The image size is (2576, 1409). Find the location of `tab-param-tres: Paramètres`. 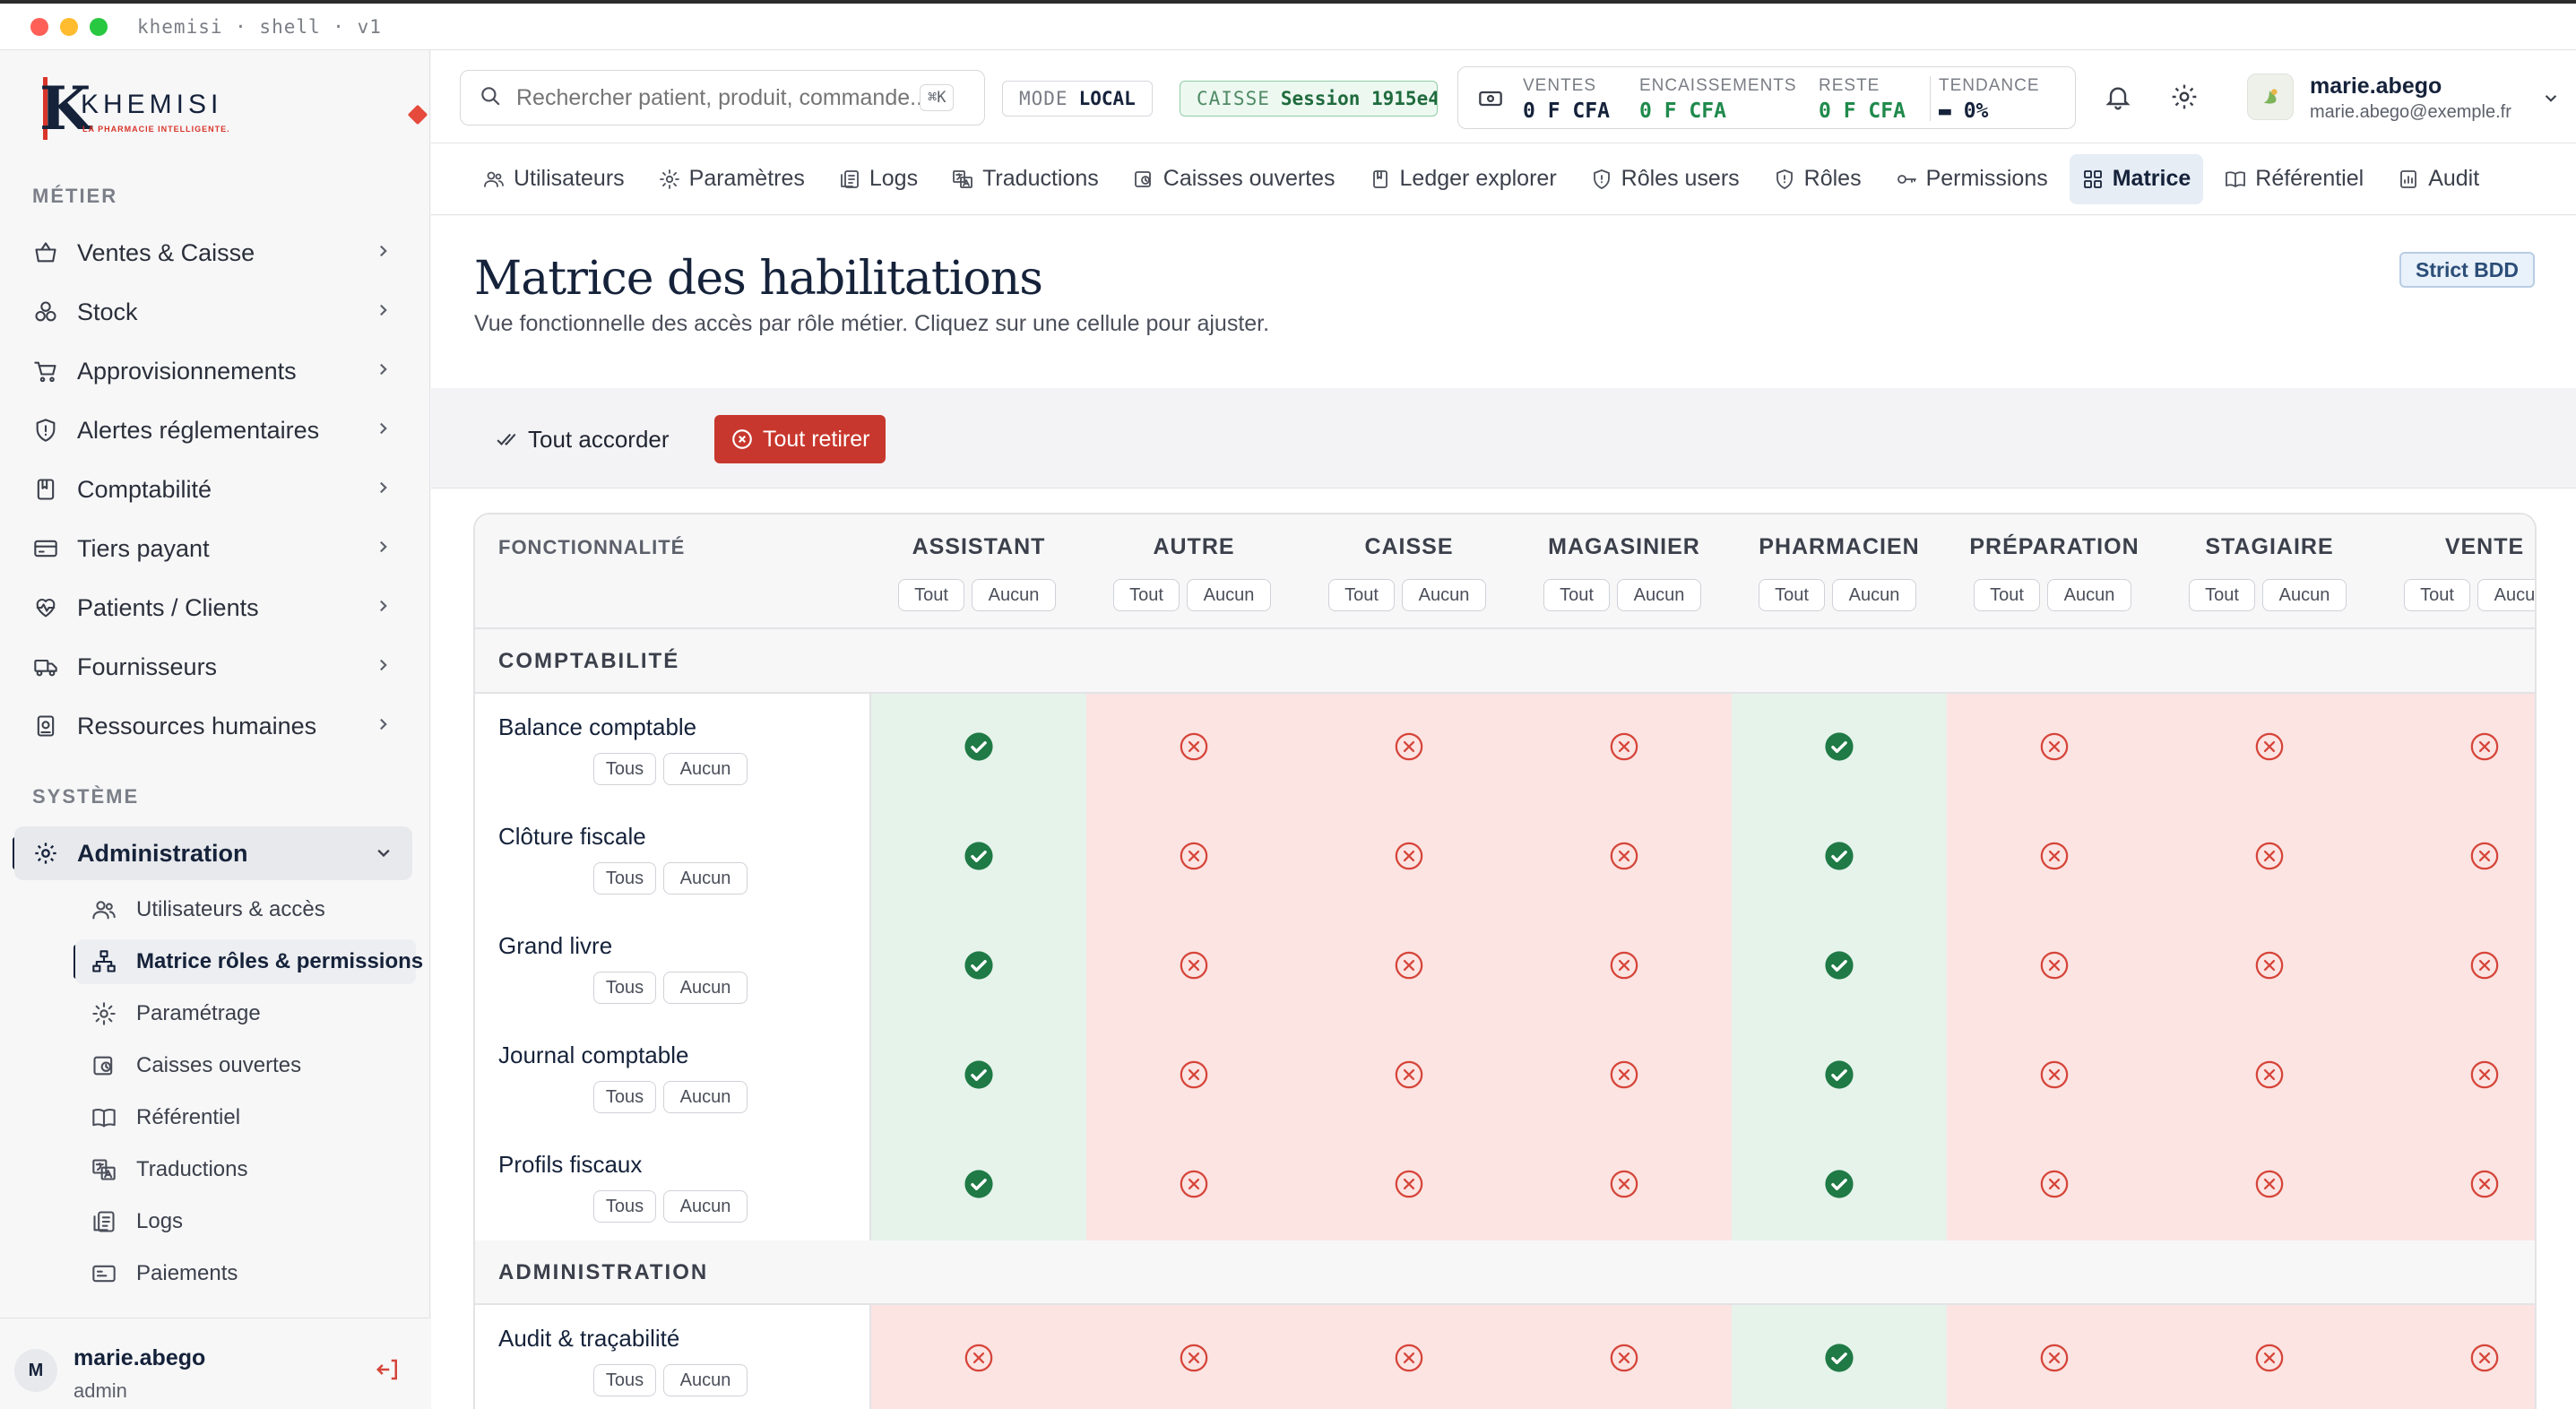

tab-param-tres: Paramètres is located at coordinates (731, 179).